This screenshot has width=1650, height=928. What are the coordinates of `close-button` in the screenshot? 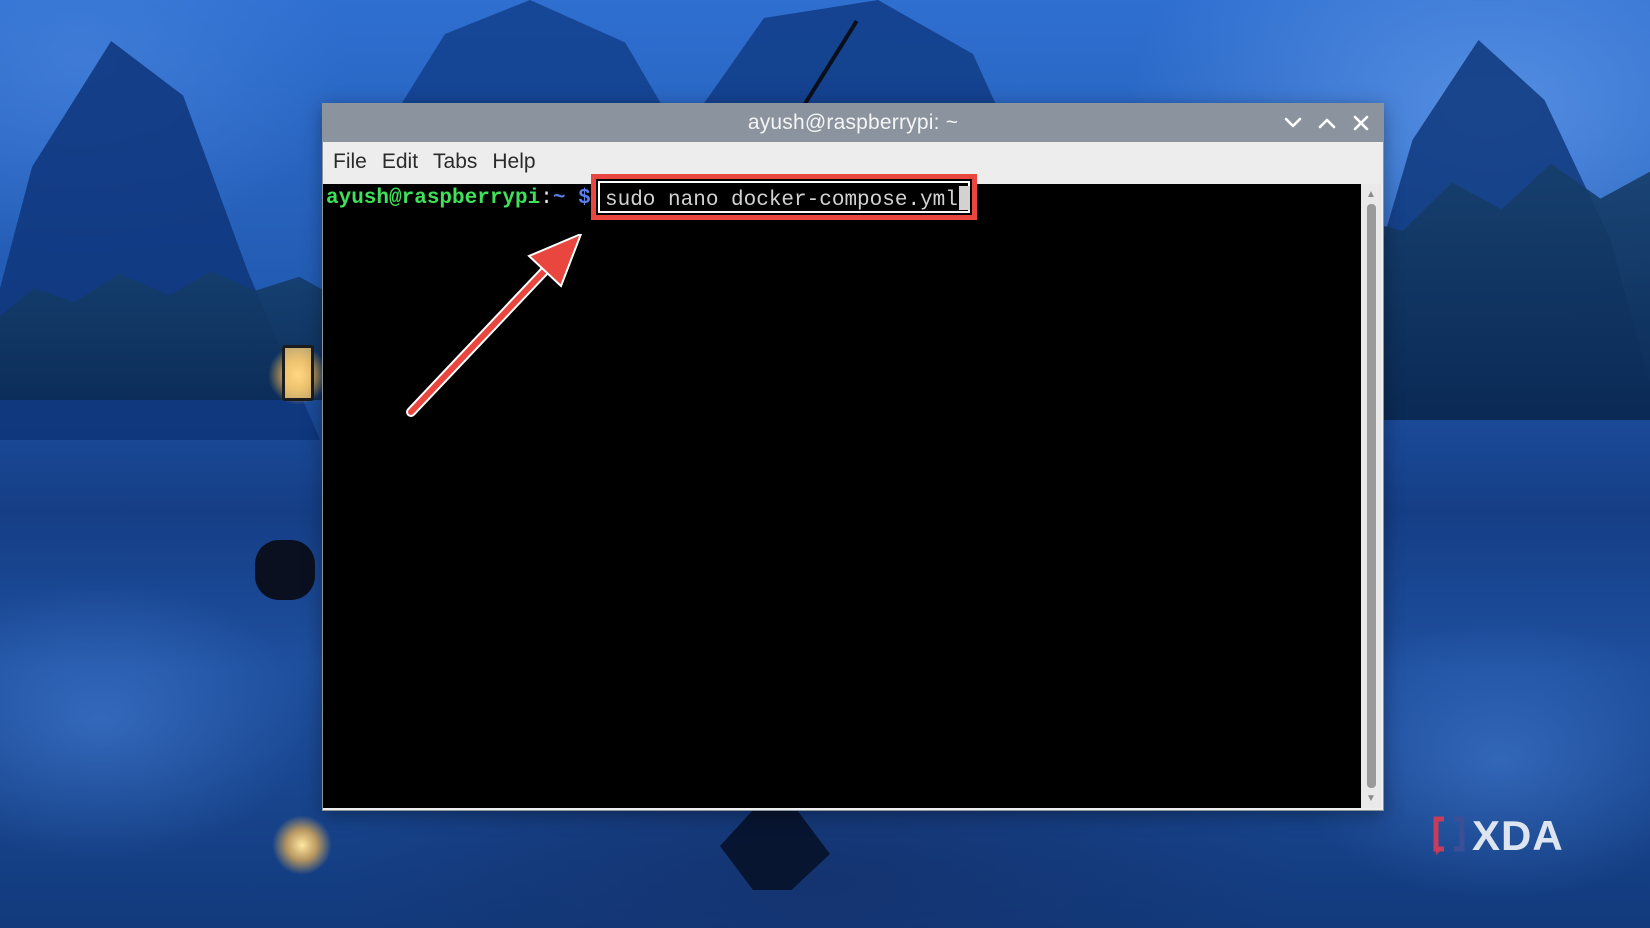 It's located at (1361, 123).